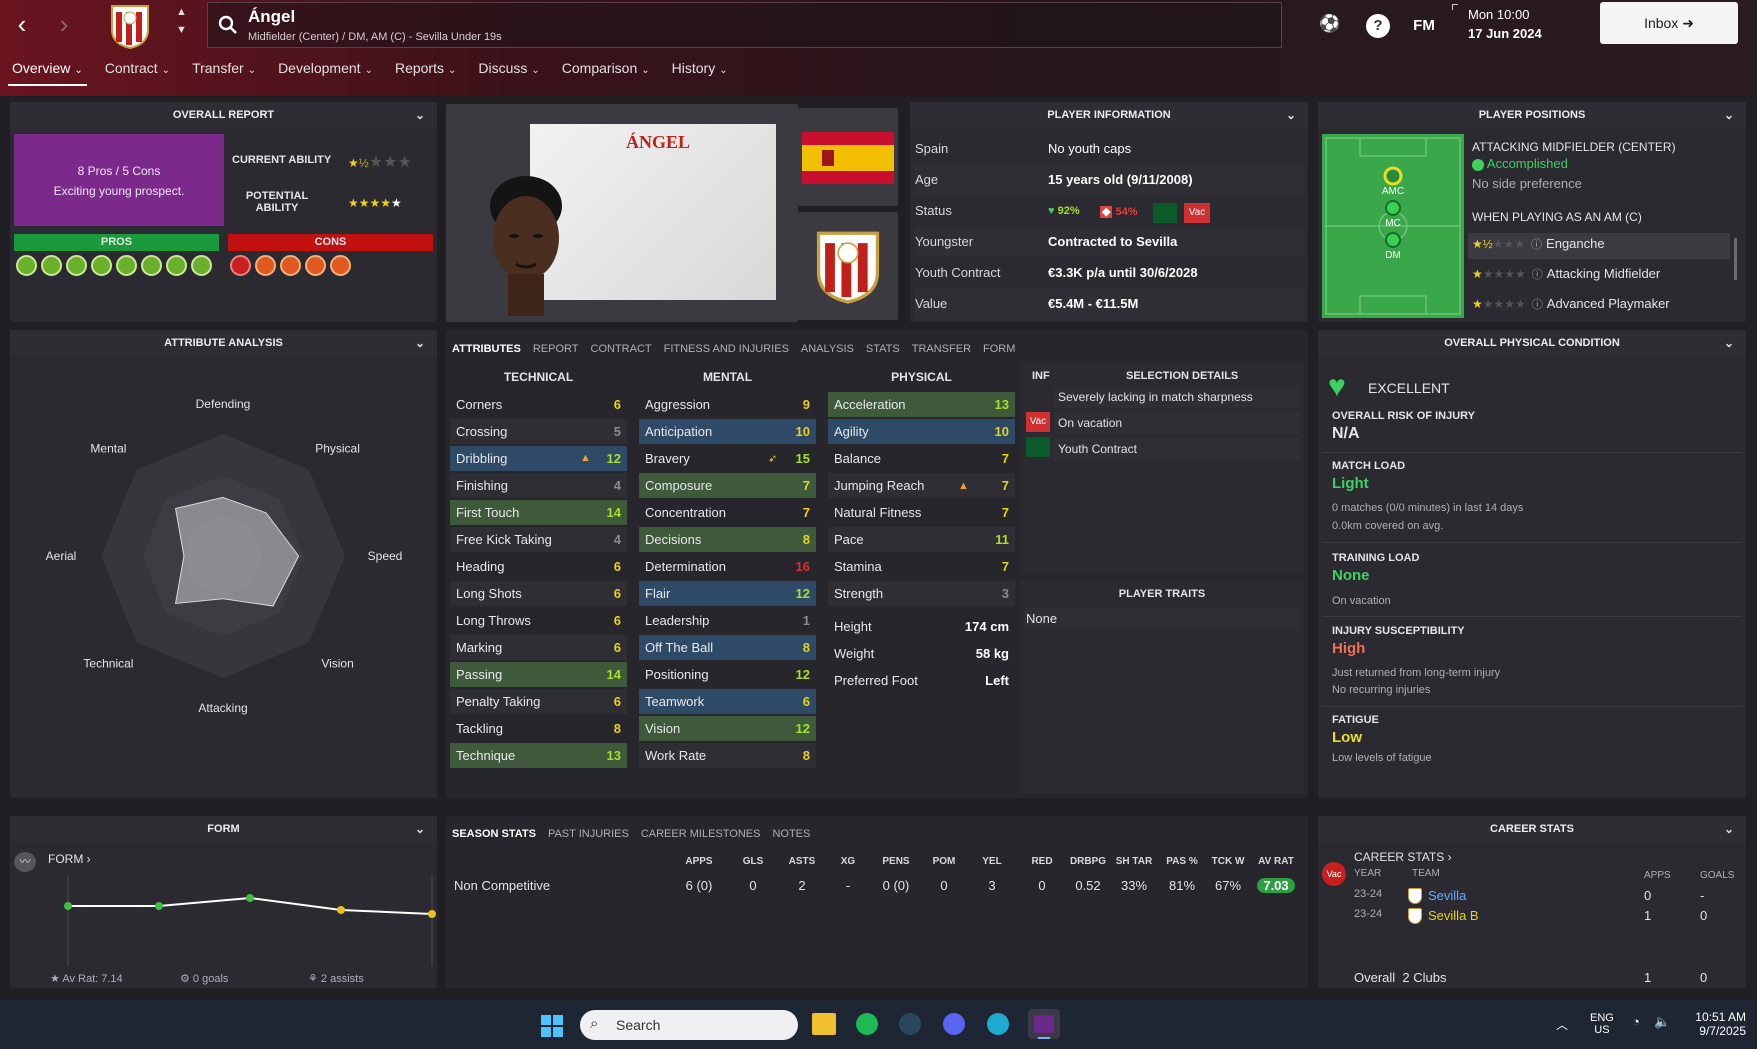 This screenshot has width=1757, height=1049. Describe the element at coordinates (137, 72) in the screenshot. I see `nav-tab-contract: Contract ⌄` at that location.